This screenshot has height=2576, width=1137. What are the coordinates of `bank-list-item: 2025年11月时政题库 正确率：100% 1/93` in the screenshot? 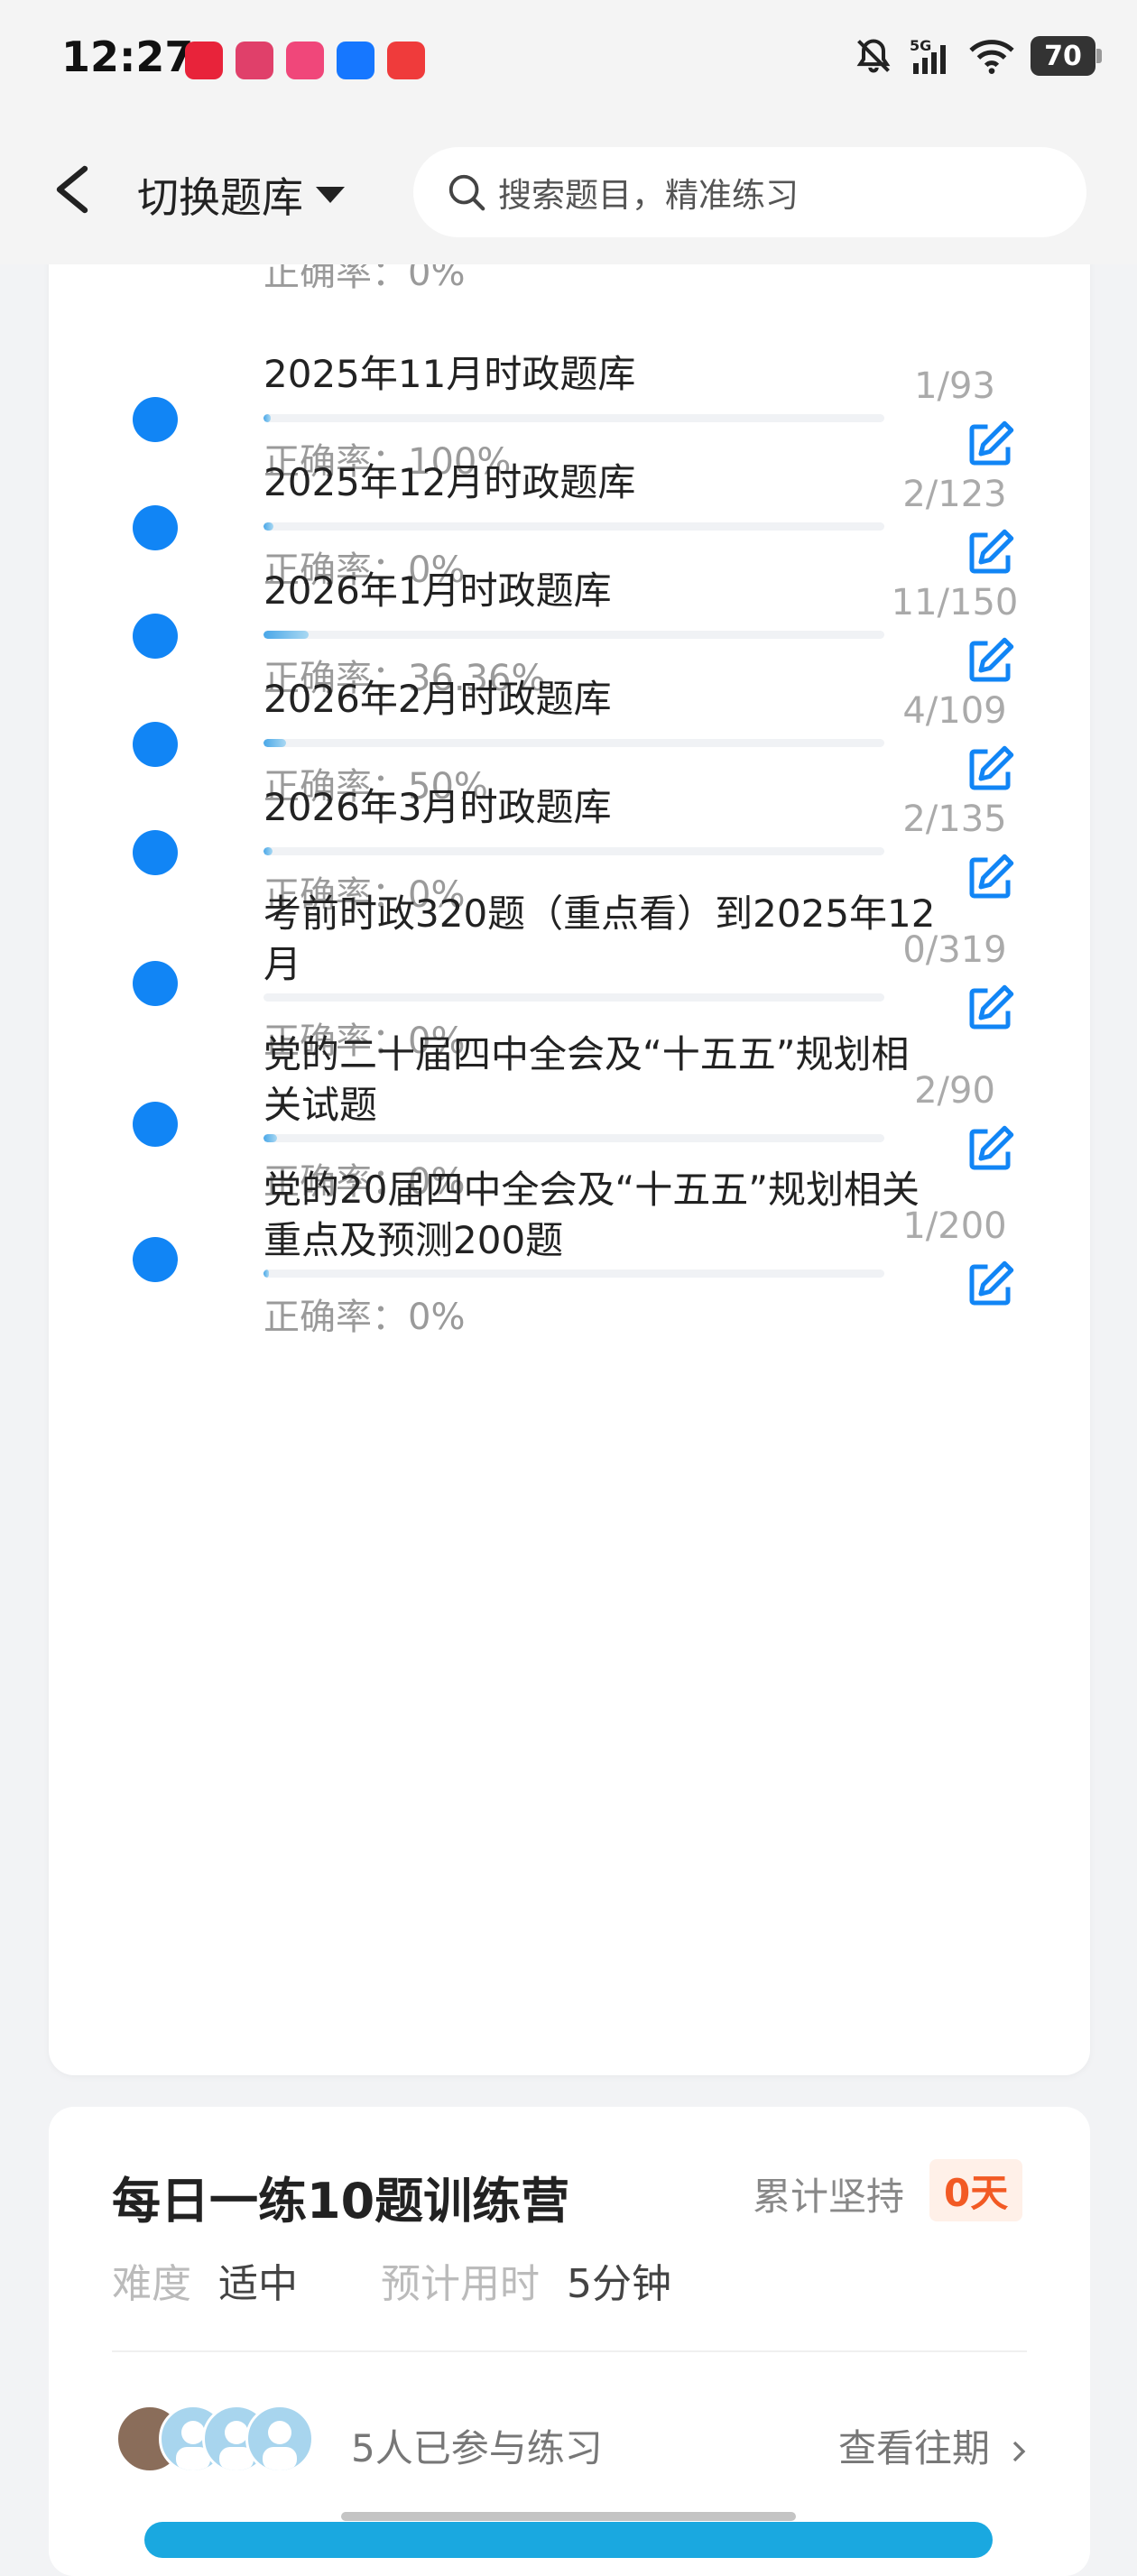 It's located at (569, 410).